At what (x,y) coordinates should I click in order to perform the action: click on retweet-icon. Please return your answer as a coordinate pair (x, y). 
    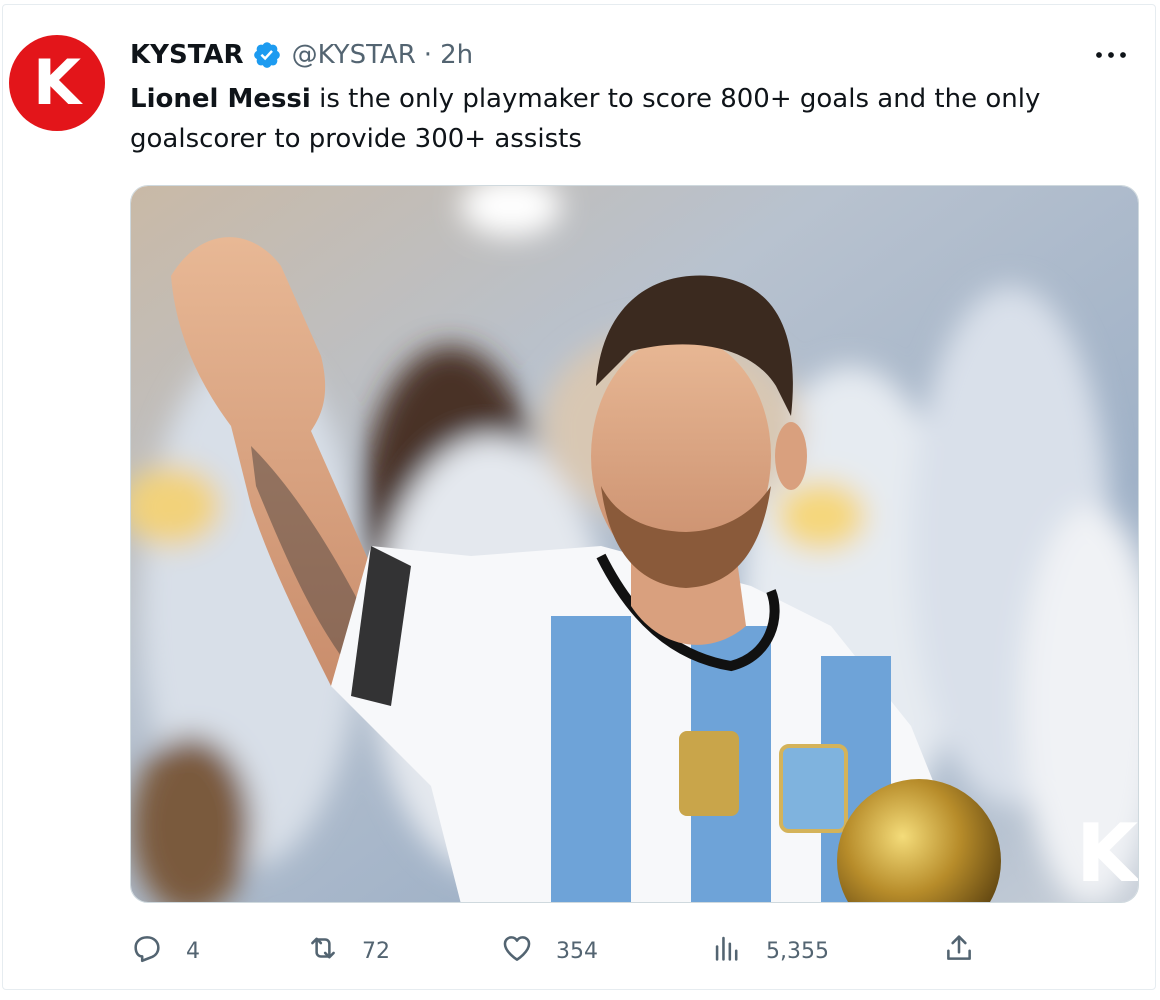
    Looking at the image, I should click on (323, 951).